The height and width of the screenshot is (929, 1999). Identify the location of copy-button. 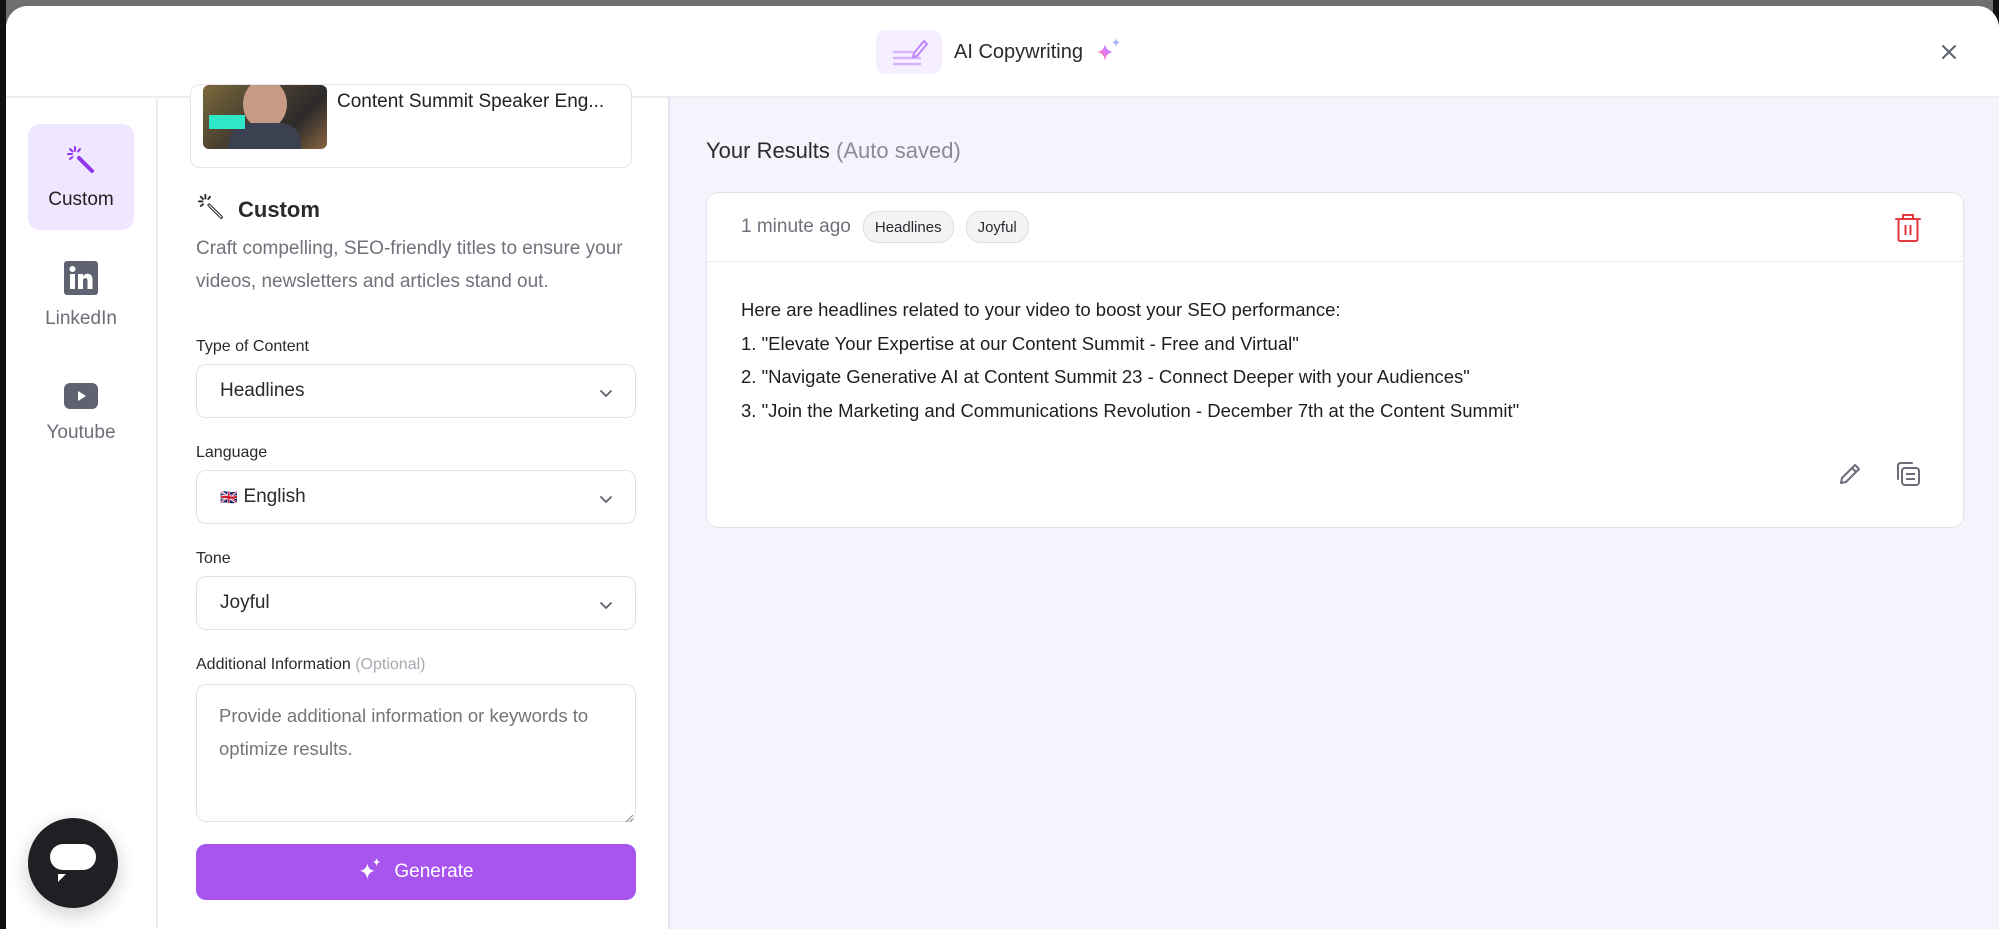
(1908, 476).